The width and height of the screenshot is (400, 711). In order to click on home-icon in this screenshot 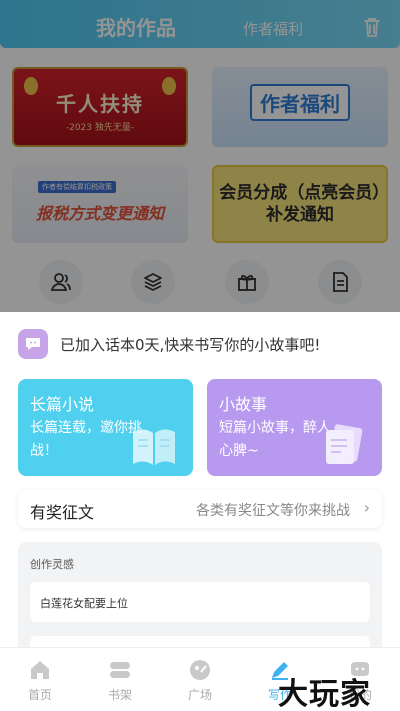, I will do `click(40, 670)`.